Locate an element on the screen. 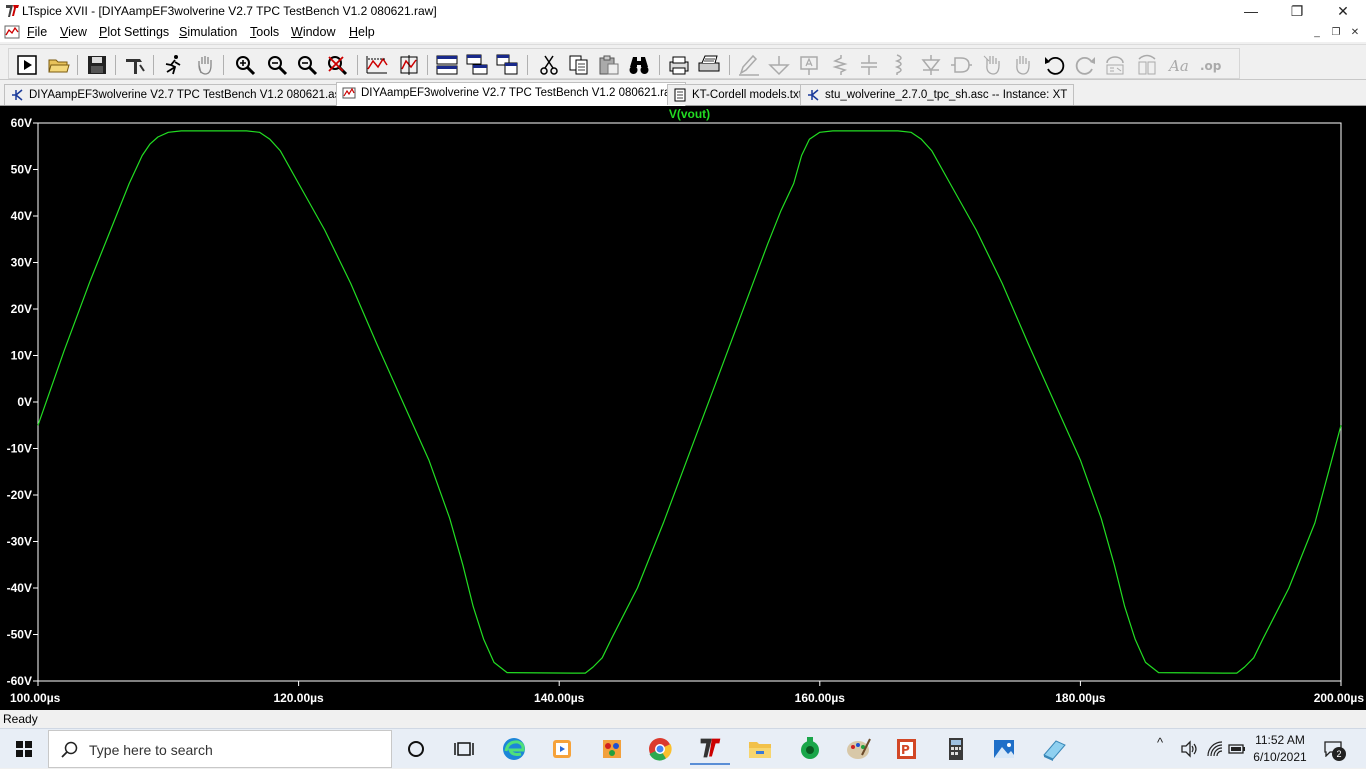  palette-app-icon is located at coordinates (858, 749).